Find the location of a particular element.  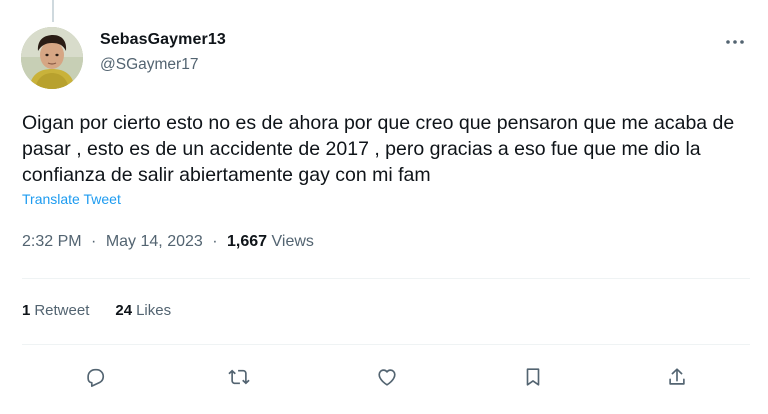

likes-count: 24 is located at coordinates (124, 310).